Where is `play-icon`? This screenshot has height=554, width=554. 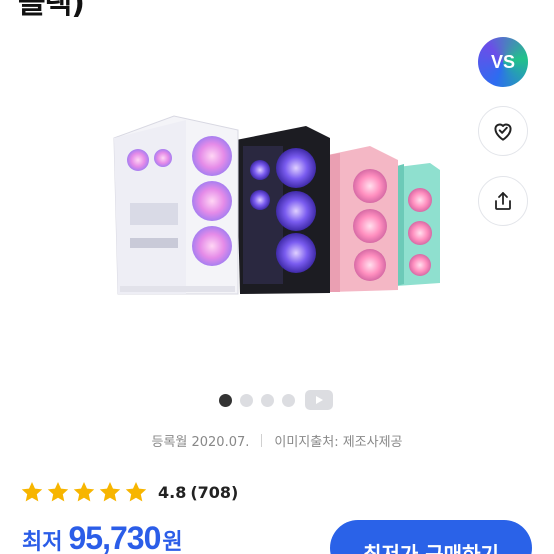
play-icon is located at coordinates (319, 400).